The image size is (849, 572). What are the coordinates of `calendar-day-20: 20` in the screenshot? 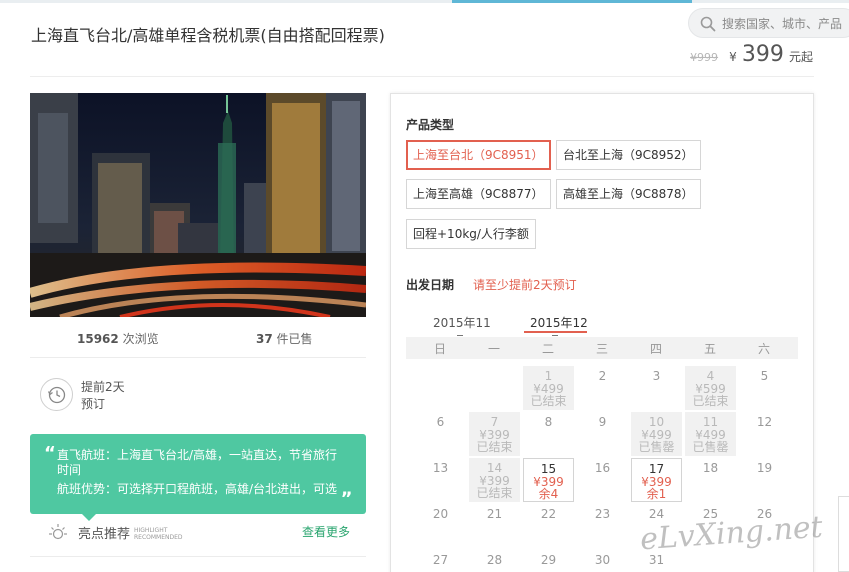 It's located at (440, 526).